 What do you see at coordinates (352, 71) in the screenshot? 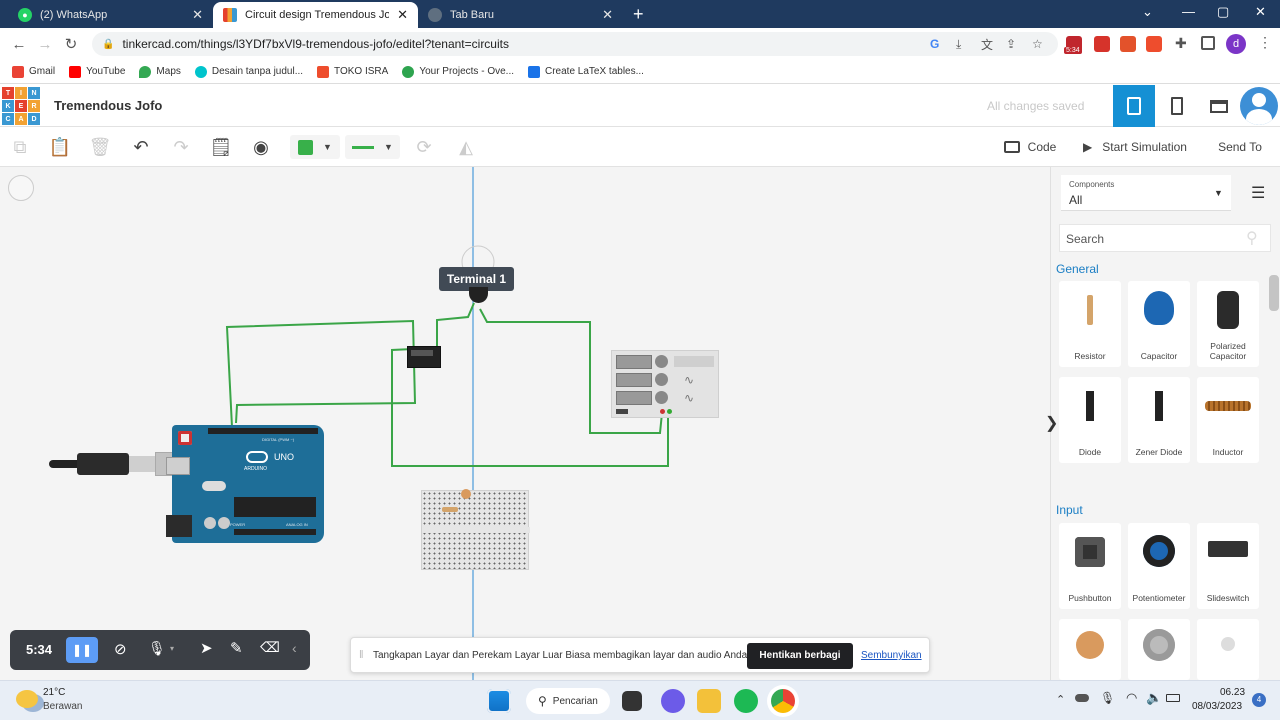
I see `bookmark-toko: TOKO ISRA` at bounding box center [352, 71].